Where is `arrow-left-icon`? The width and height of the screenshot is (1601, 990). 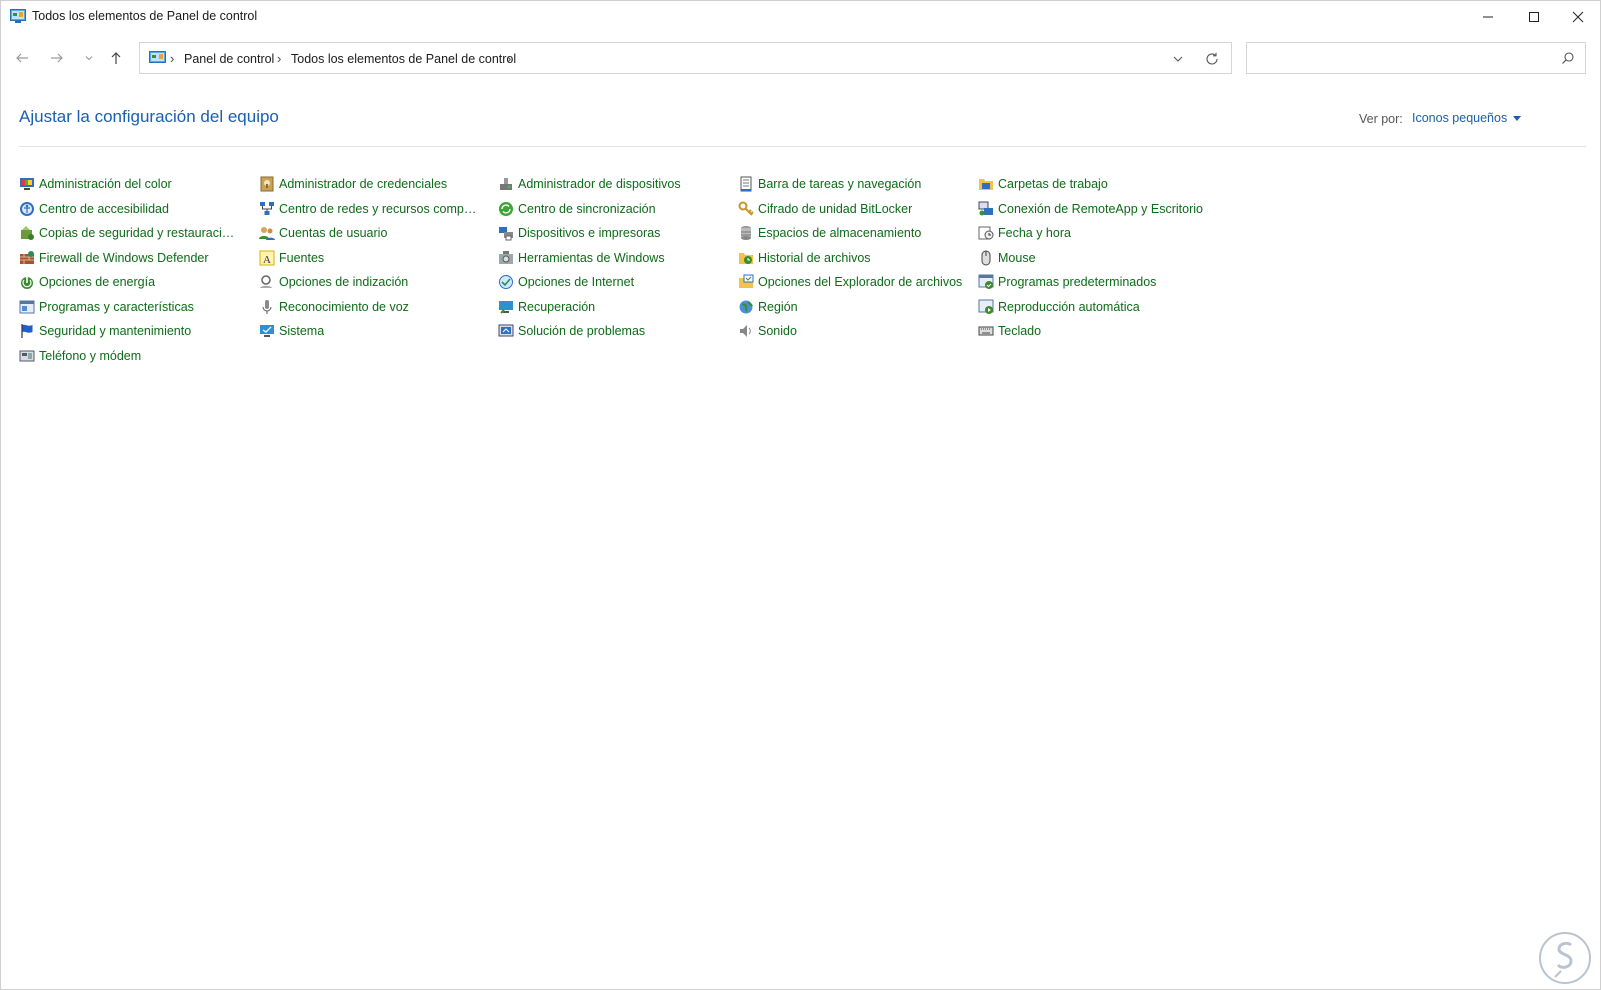
arrow-left-icon is located at coordinates (22, 58).